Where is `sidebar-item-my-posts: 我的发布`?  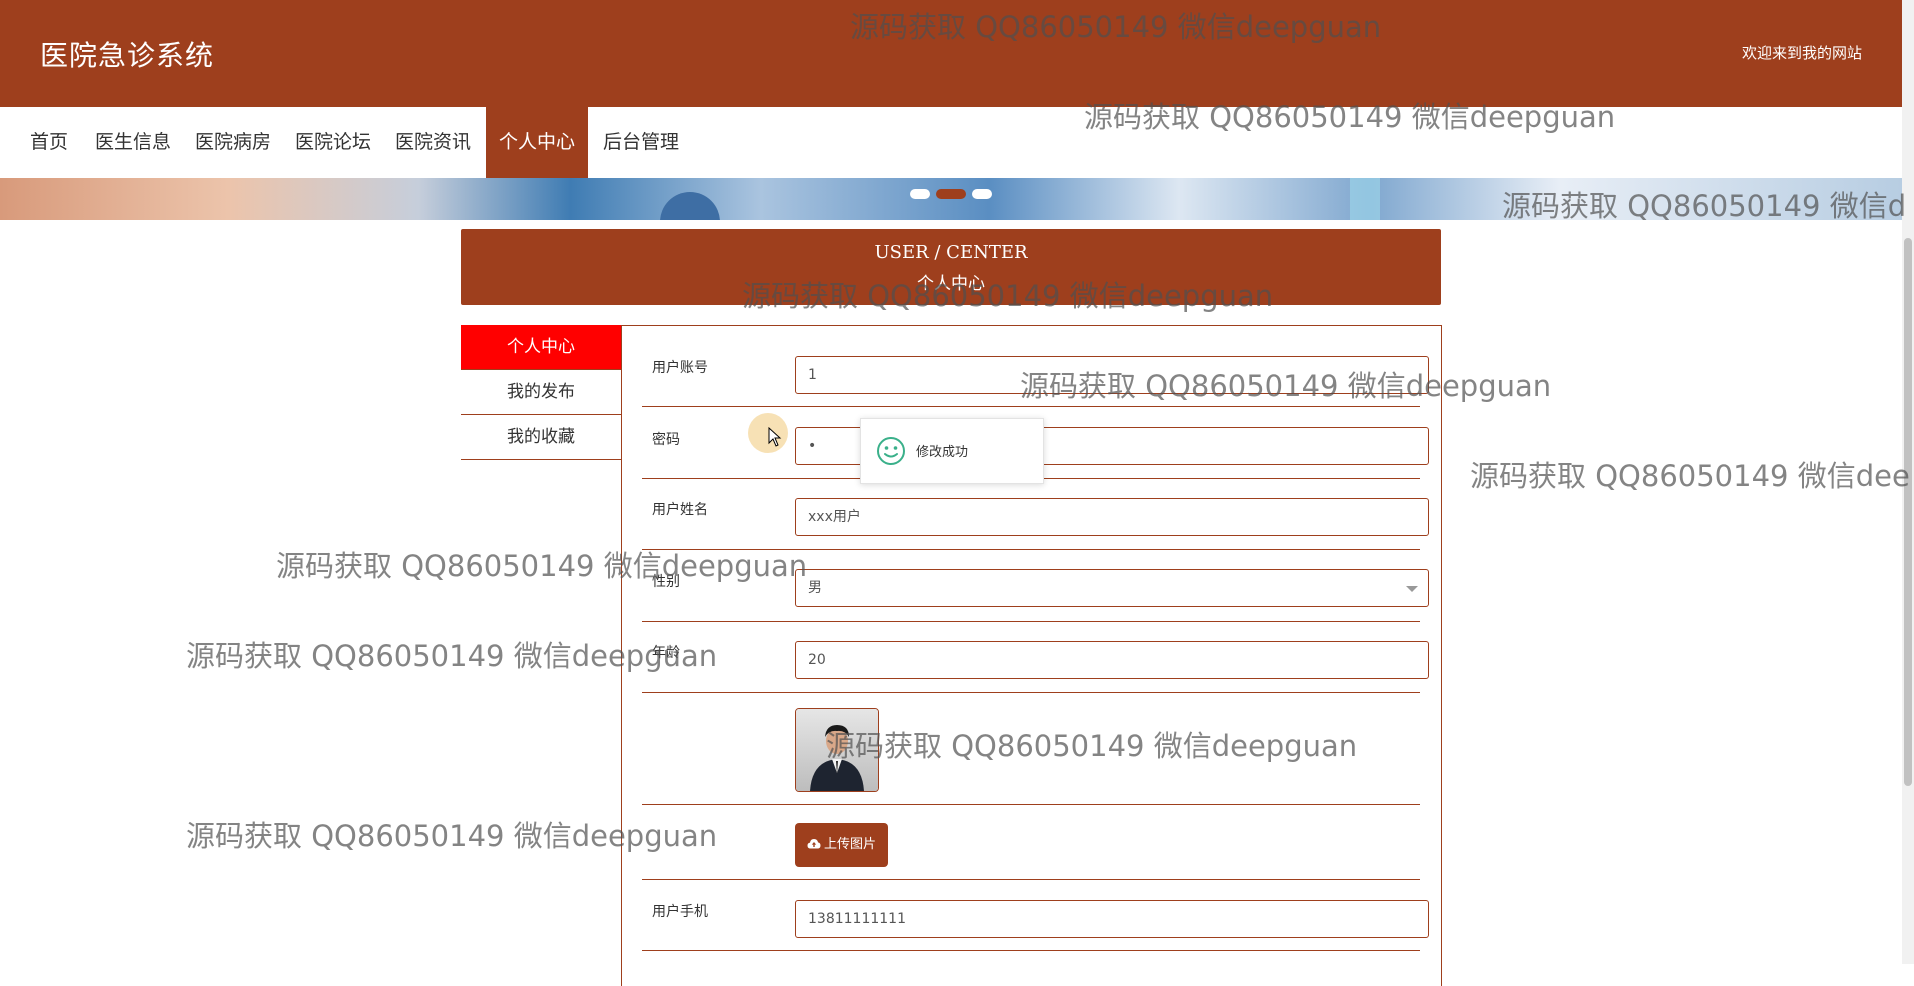
sidebar-item-my-posts: 我的发布 is located at coordinates (541, 392).